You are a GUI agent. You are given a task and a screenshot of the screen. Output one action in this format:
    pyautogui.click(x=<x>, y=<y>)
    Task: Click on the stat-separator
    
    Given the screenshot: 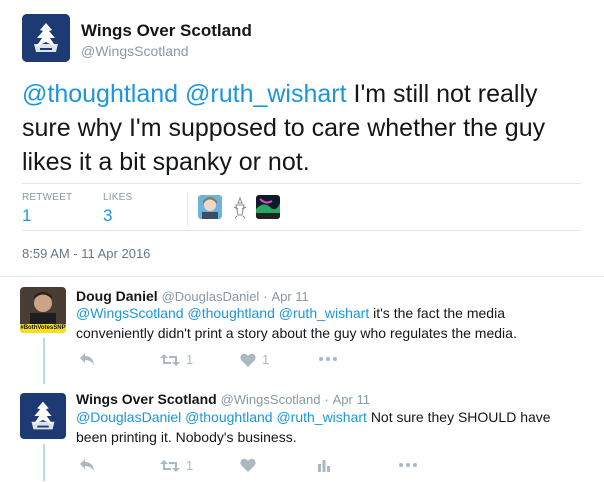 What is the action you would take?
    pyautogui.click(x=187, y=209)
    